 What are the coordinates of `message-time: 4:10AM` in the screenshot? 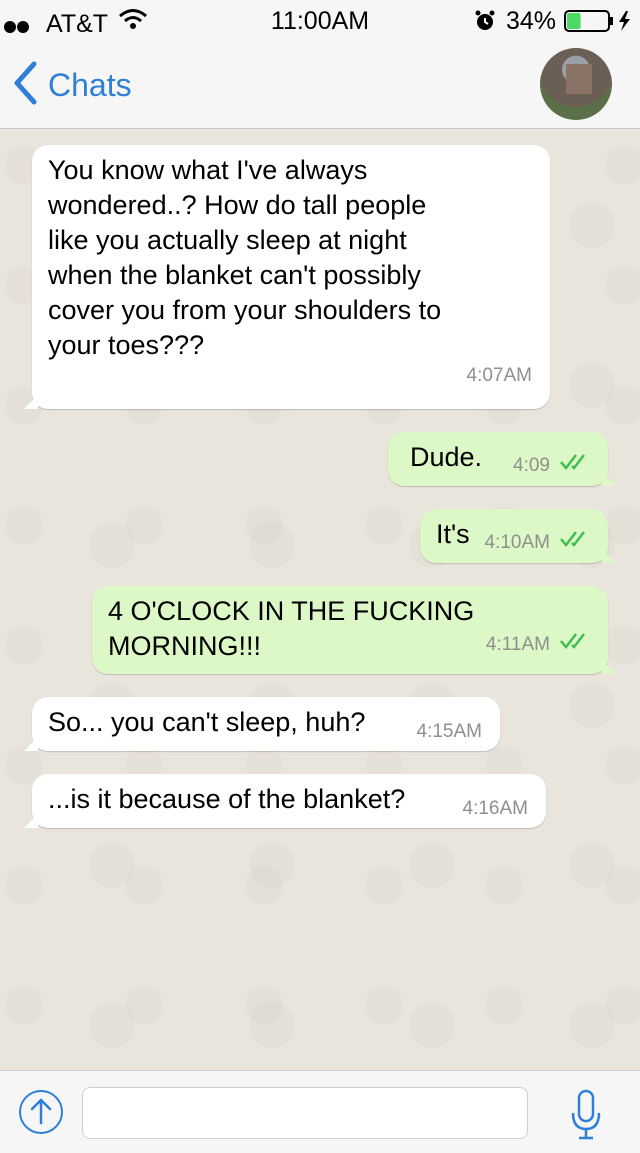 It's located at (517, 542).